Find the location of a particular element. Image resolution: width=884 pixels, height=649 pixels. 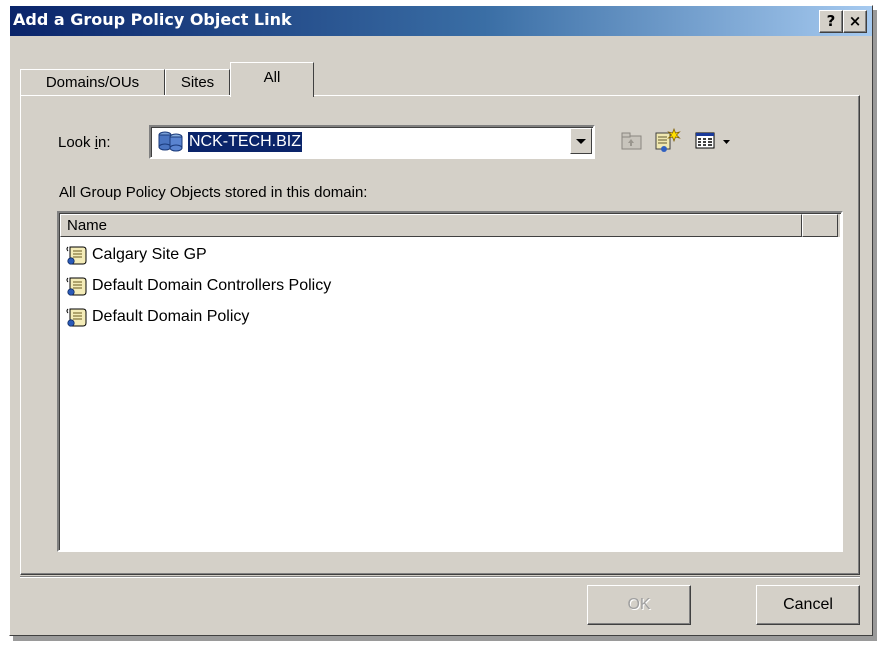

footer-separator is located at coordinates (440, 577).